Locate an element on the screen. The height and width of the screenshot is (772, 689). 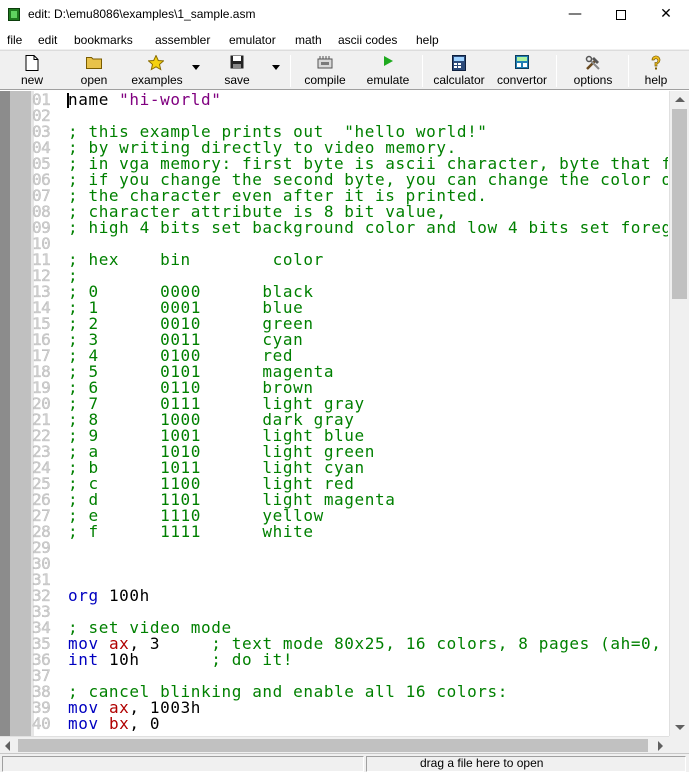
open-button: open is located at coordinates (94, 71).